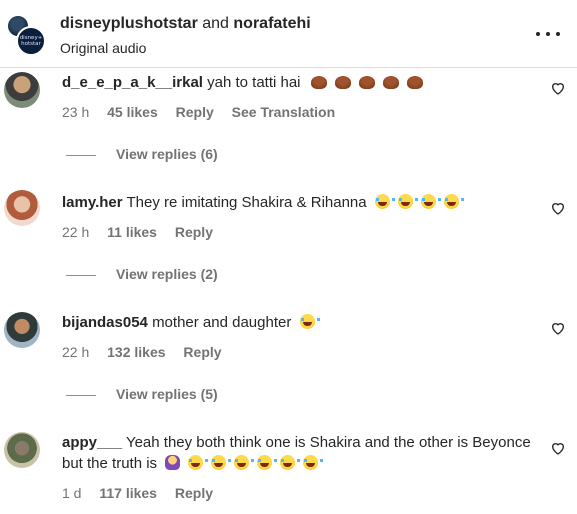 This screenshot has width=577, height=514. Describe the element at coordinates (132, 82) in the screenshot. I see `comment-username: d_e_e_p_a_k__irkal` at that location.